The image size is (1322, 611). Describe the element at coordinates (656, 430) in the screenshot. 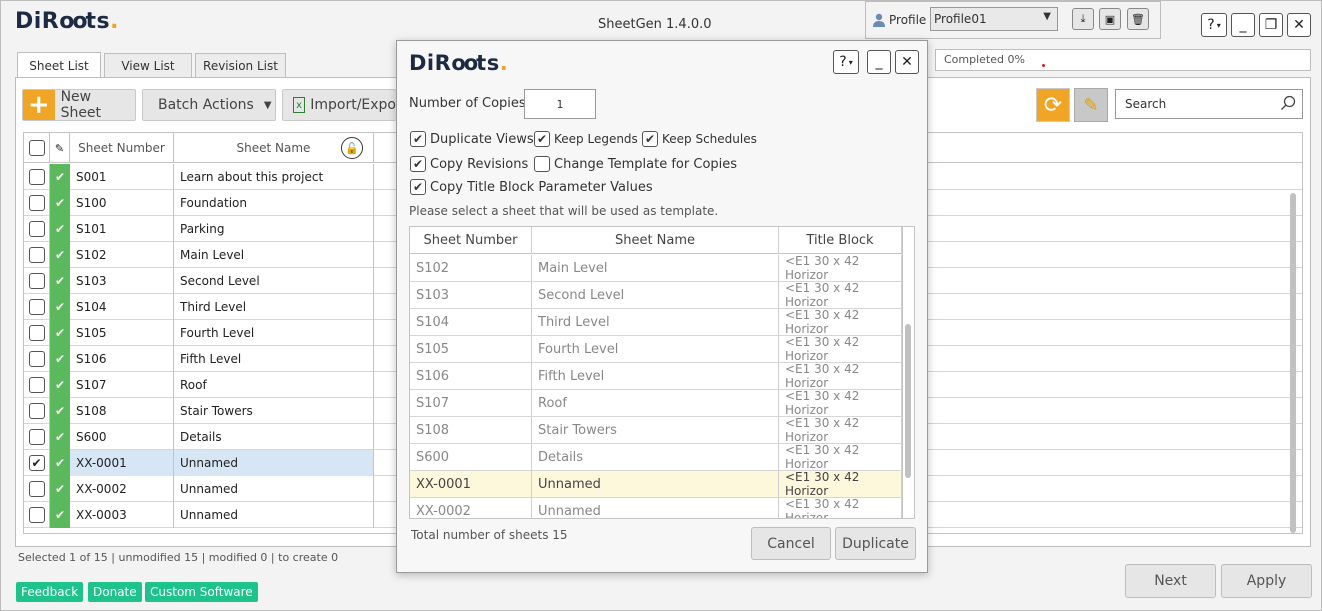

I see `template-row: S108 Stair Towers <E1 30 x 42 Horizor` at that location.